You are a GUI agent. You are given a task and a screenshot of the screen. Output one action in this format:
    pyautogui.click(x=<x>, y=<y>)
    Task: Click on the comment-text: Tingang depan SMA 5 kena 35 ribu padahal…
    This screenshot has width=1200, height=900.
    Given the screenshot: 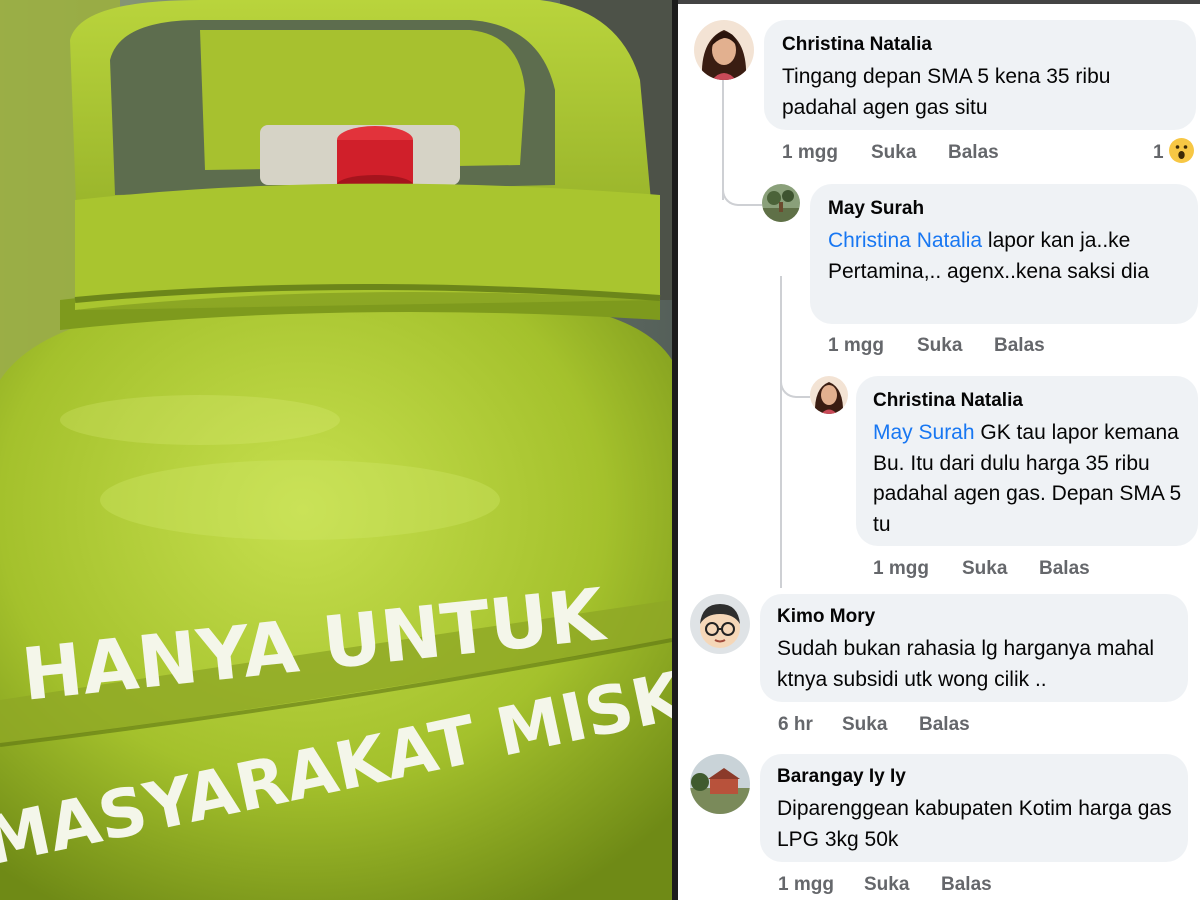 What is the action you would take?
    pyautogui.click(x=946, y=92)
    